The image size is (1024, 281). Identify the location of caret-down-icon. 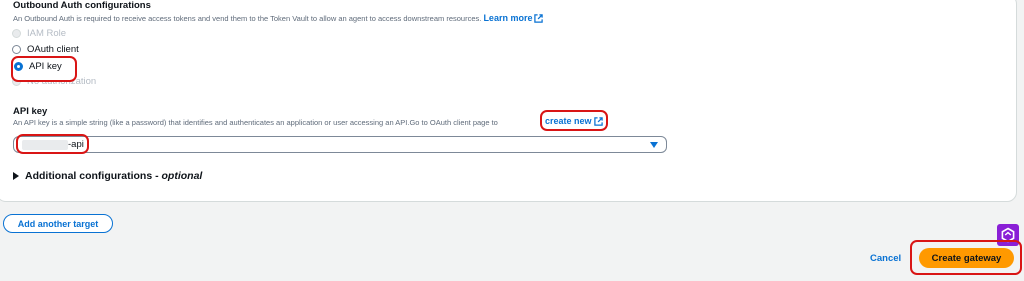
(654, 145).